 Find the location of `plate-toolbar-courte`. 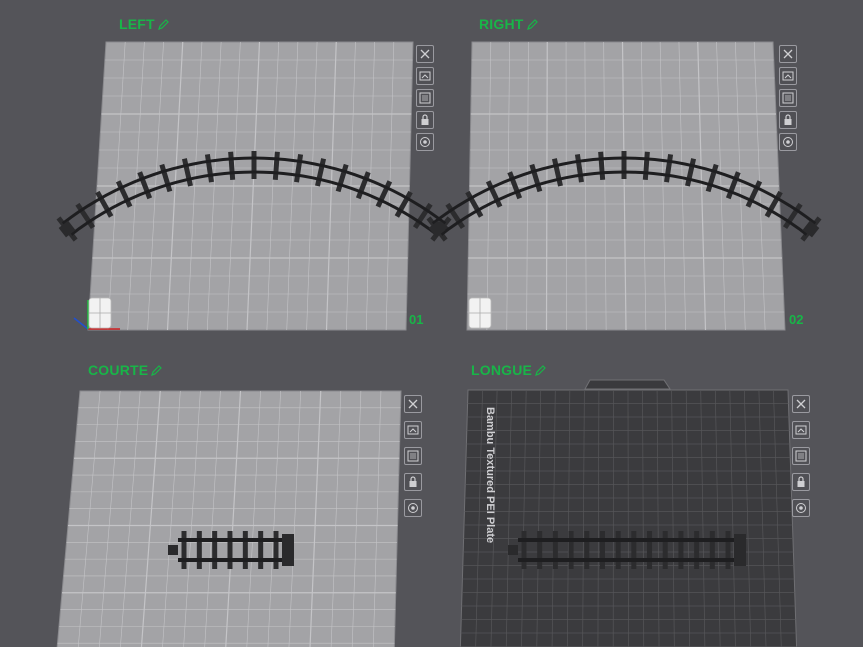

plate-toolbar-courte is located at coordinates (413, 456).